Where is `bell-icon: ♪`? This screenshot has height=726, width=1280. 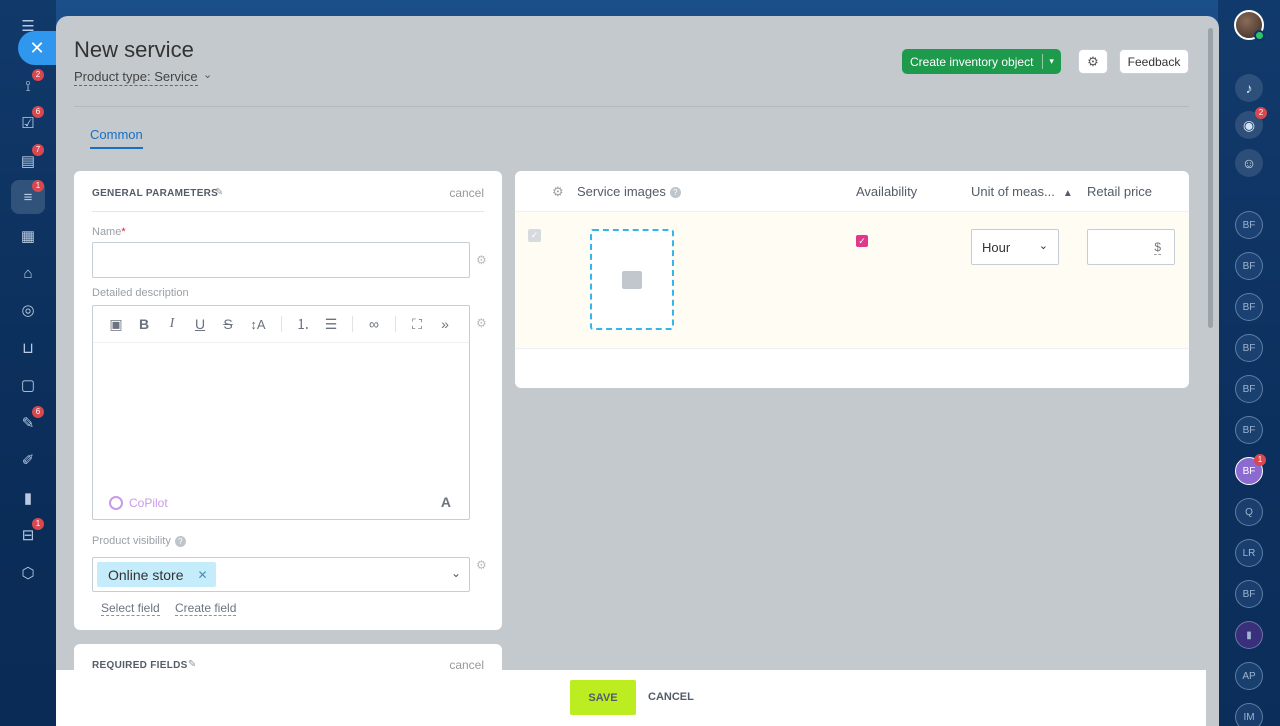
bell-icon: ♪ is located at coordinates (1249, 88).